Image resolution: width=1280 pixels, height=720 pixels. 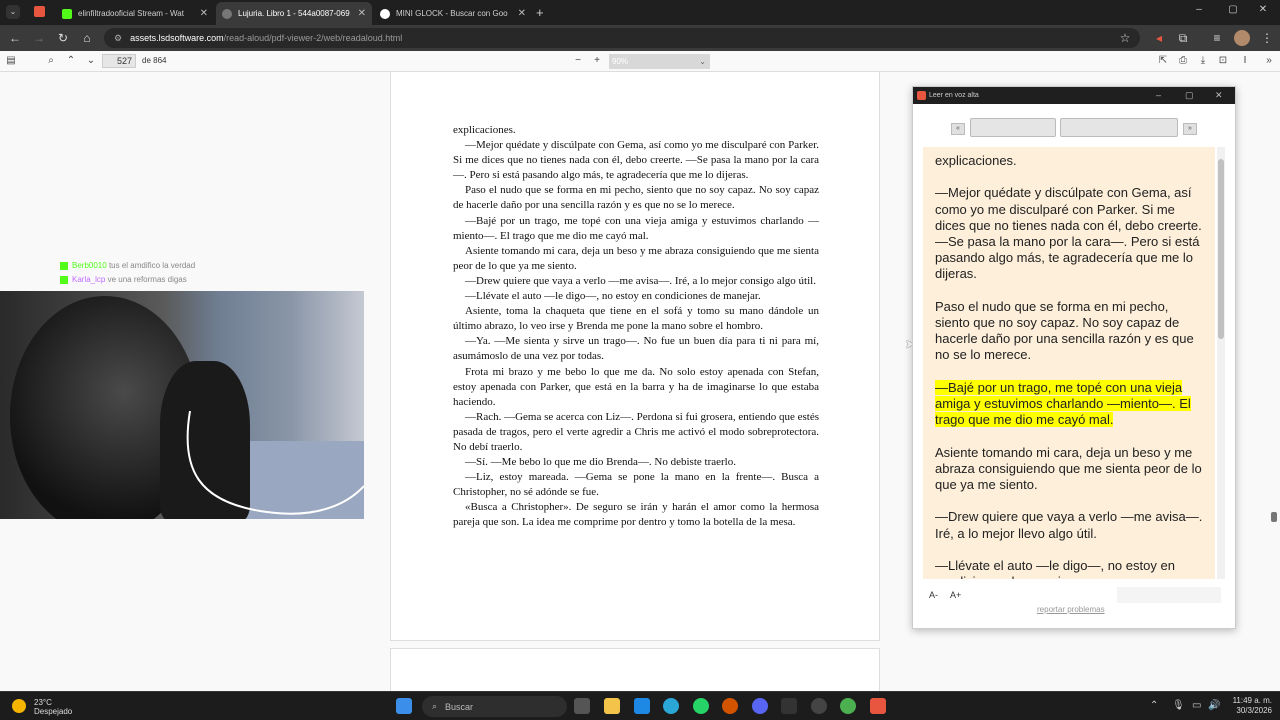 I want to click on bookmark-star-icon: ☆, so click(x=1125, y=38).